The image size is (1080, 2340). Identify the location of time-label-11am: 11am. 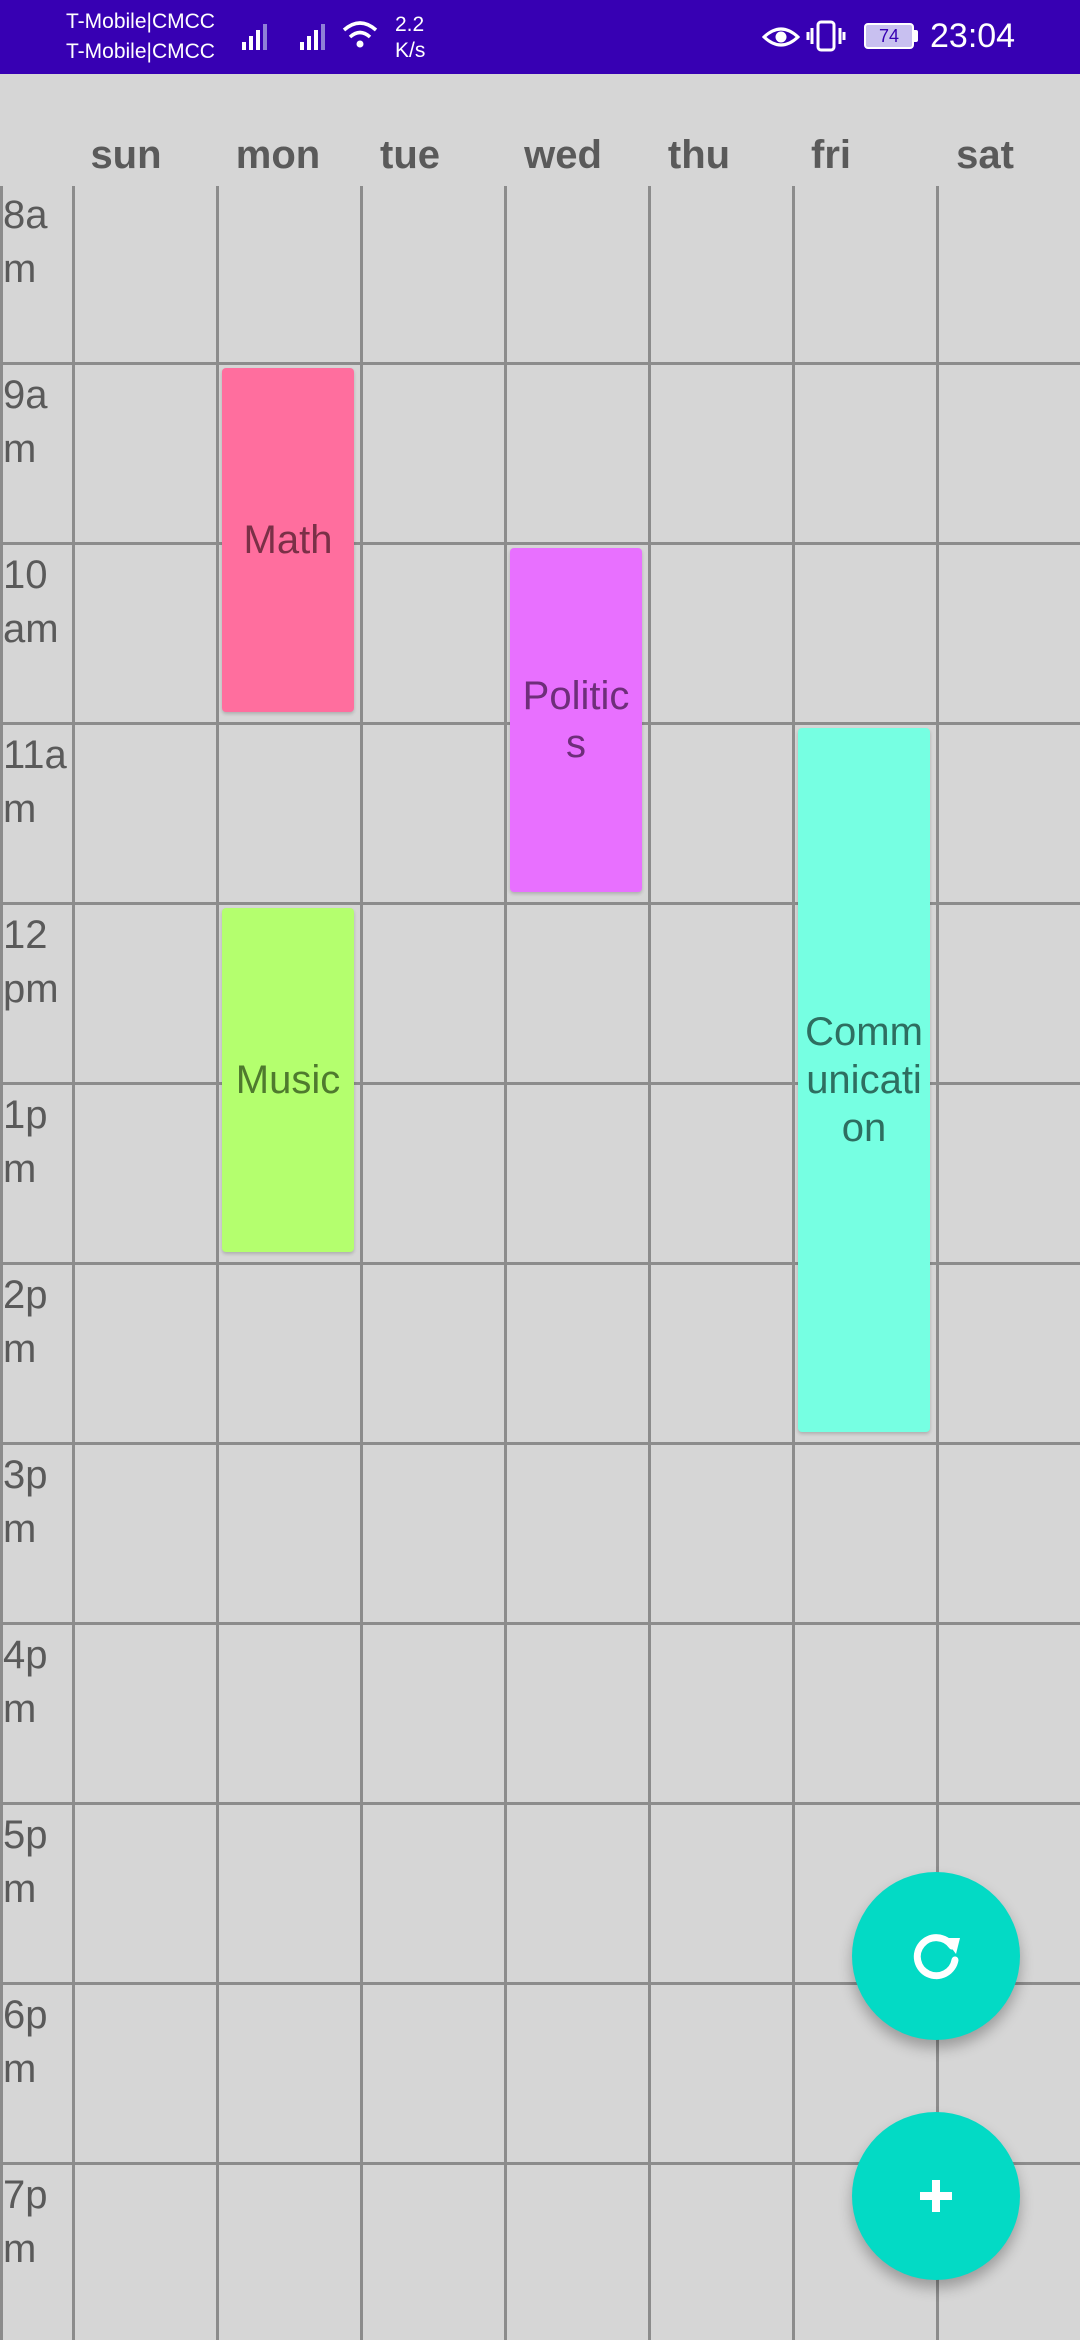
(35, 782).